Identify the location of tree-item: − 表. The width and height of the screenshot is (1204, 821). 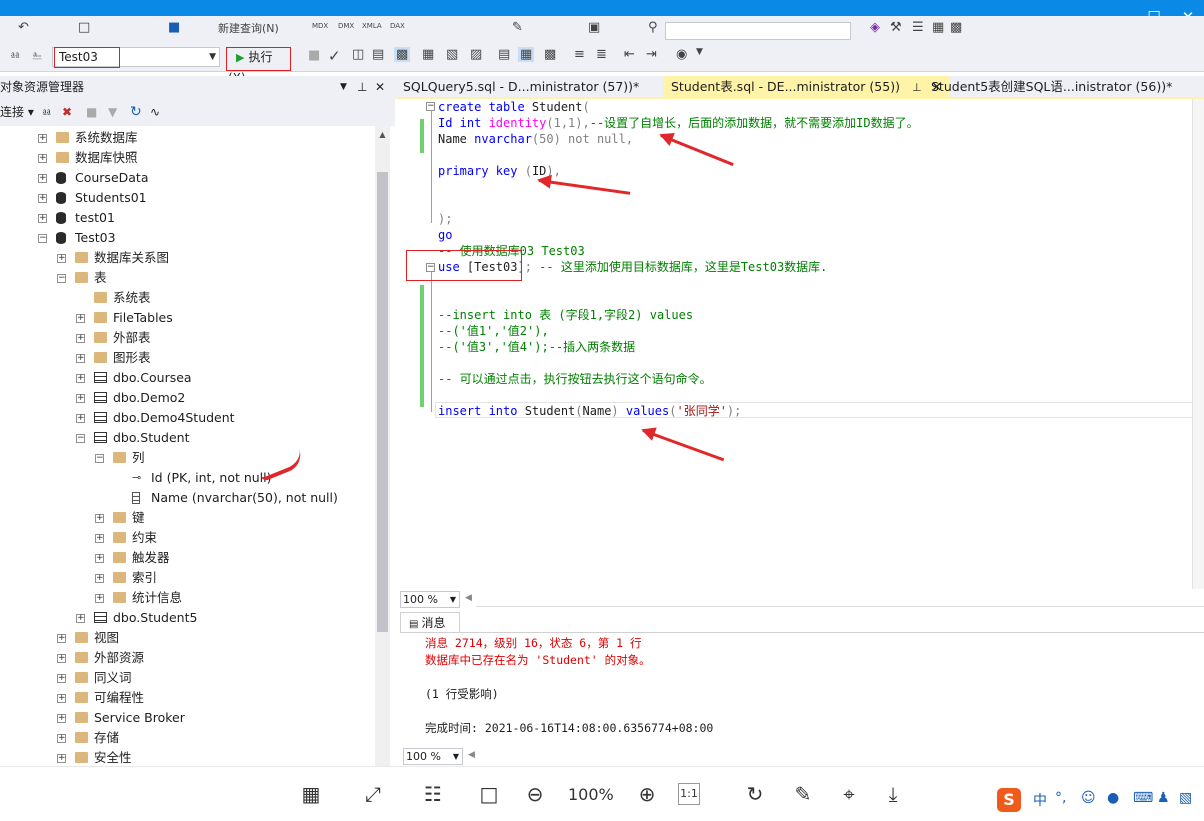
(187, 278).